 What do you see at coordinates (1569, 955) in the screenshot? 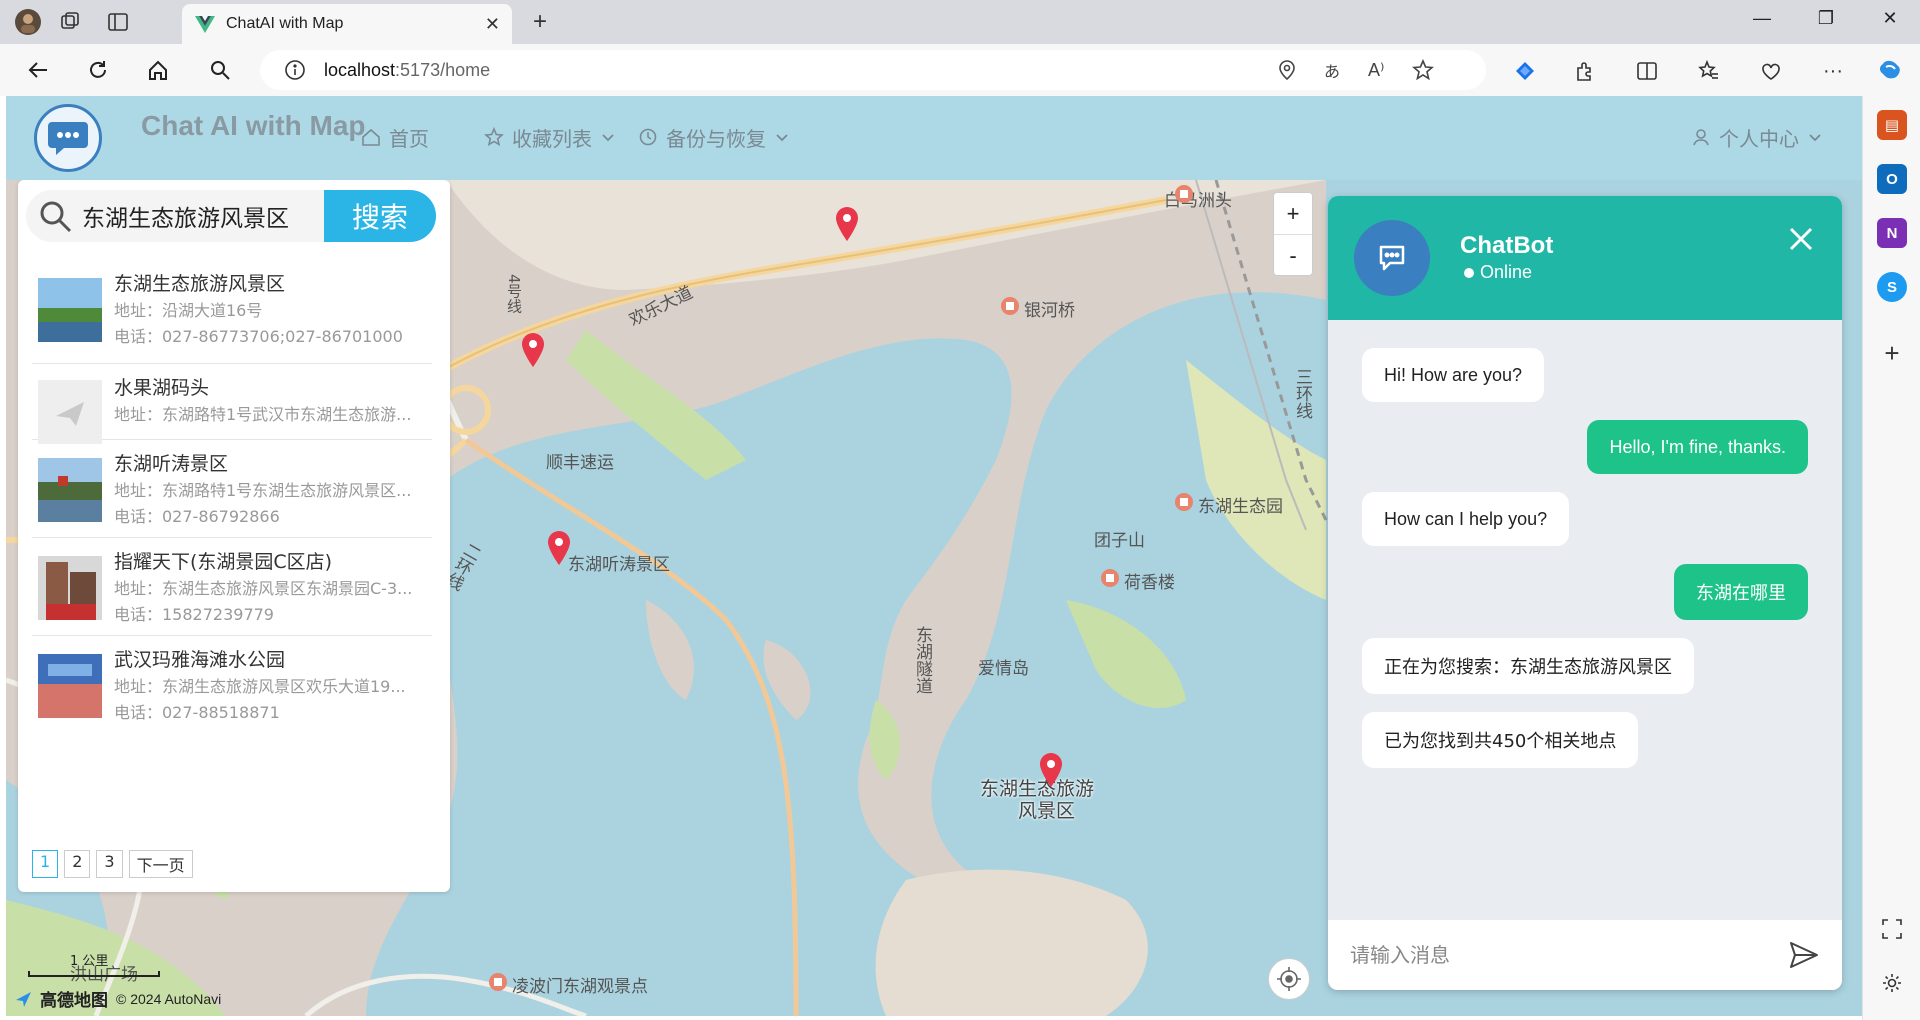
I see `chat-input` at bounding box center [1569, 955].